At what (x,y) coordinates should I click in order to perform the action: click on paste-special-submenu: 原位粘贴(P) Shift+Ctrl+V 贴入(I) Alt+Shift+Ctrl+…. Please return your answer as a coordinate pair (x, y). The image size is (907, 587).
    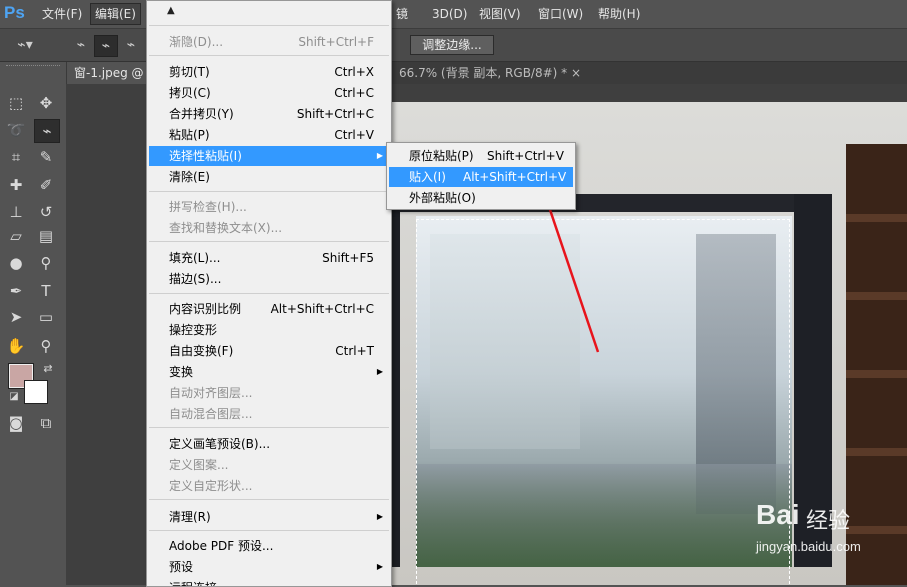
    Looking at the image, I should click on (481, 176).